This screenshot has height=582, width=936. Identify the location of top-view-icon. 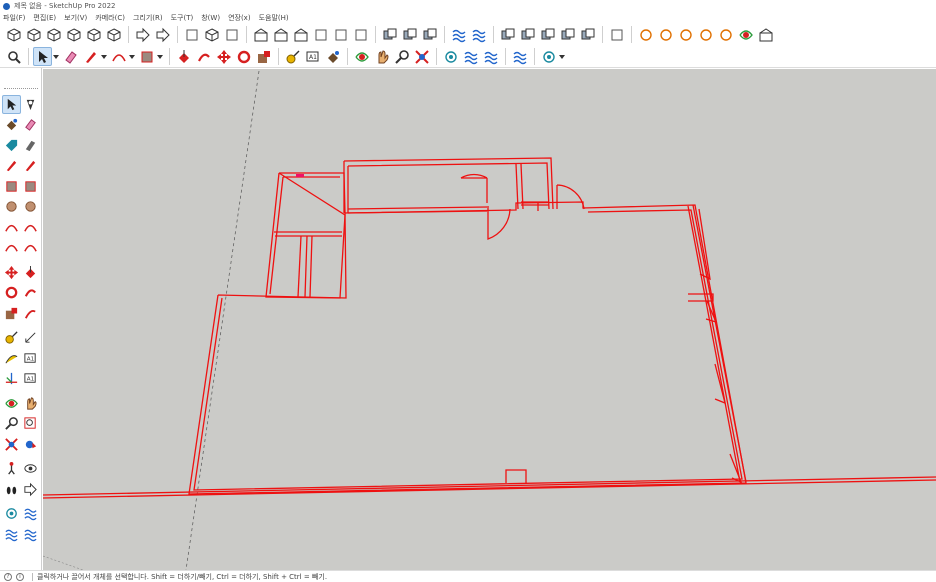
(33, 34).